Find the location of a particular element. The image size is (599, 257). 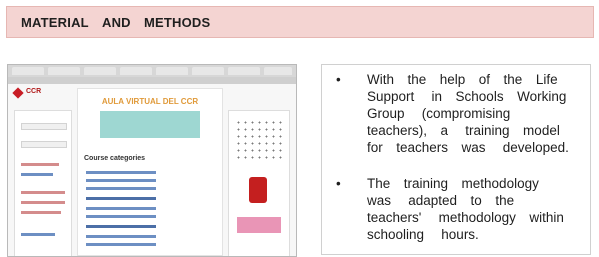

banner-image is located at coordinates (150, 124).